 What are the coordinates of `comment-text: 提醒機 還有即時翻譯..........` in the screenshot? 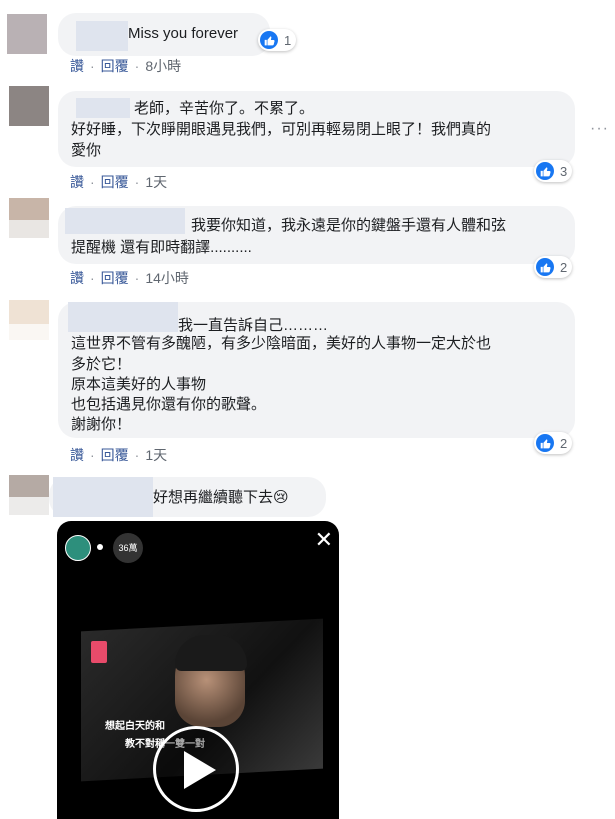 It's located at (161, 247).